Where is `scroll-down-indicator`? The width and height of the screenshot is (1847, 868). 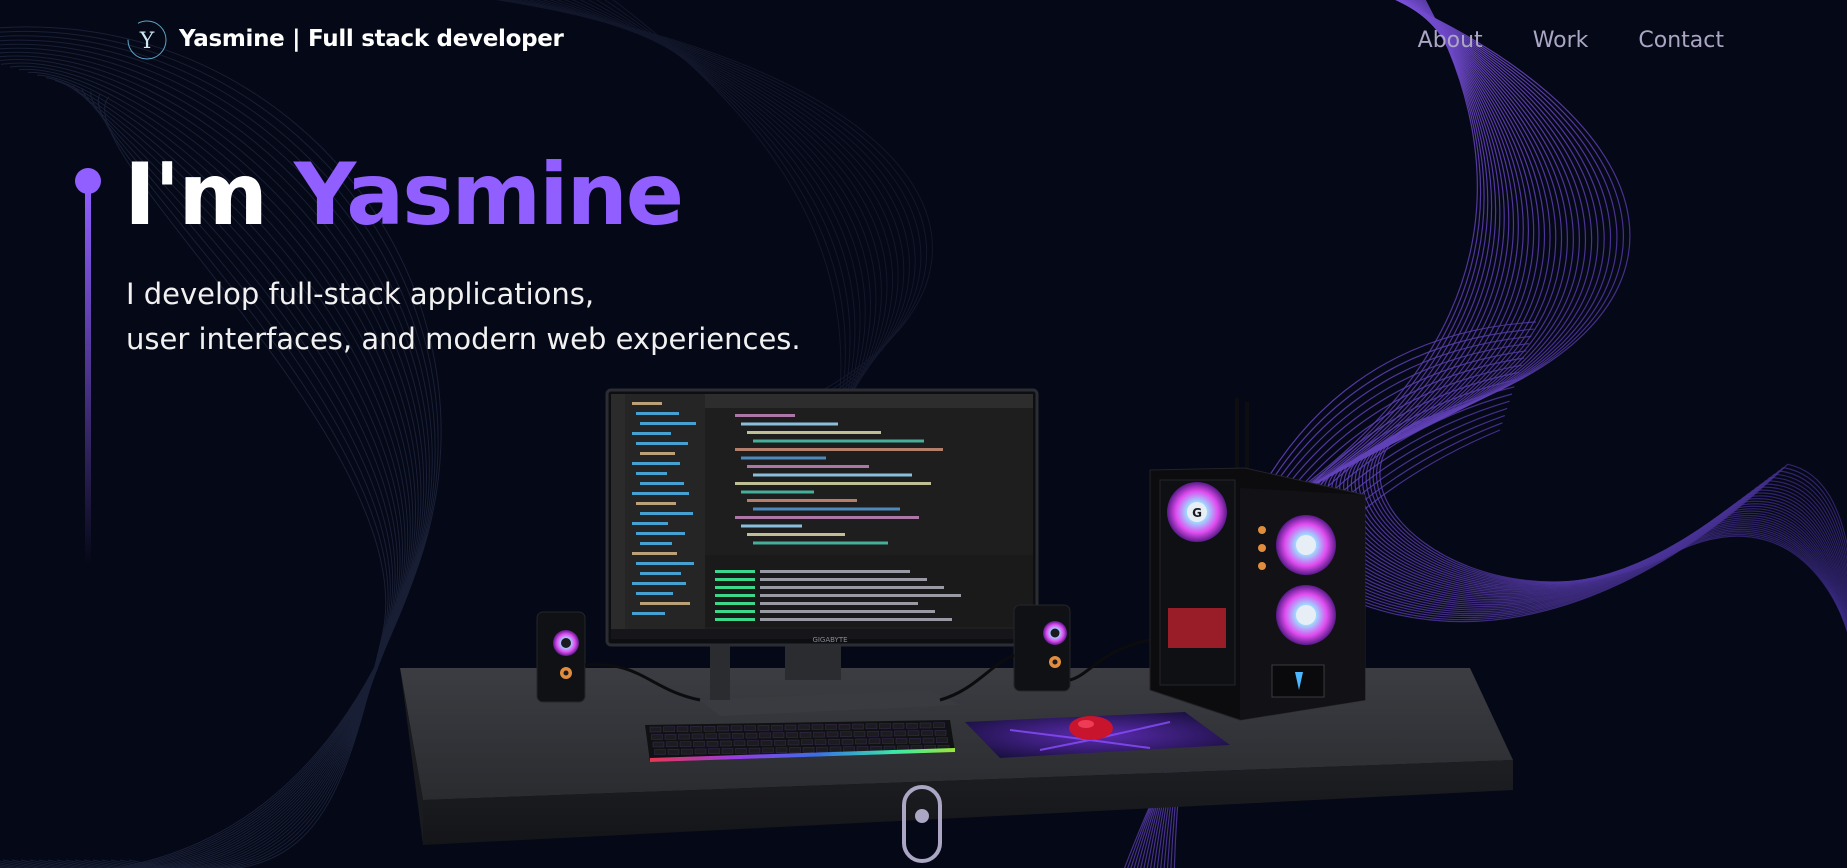 scroll-down-indicator is located at coordinates (922, 824).